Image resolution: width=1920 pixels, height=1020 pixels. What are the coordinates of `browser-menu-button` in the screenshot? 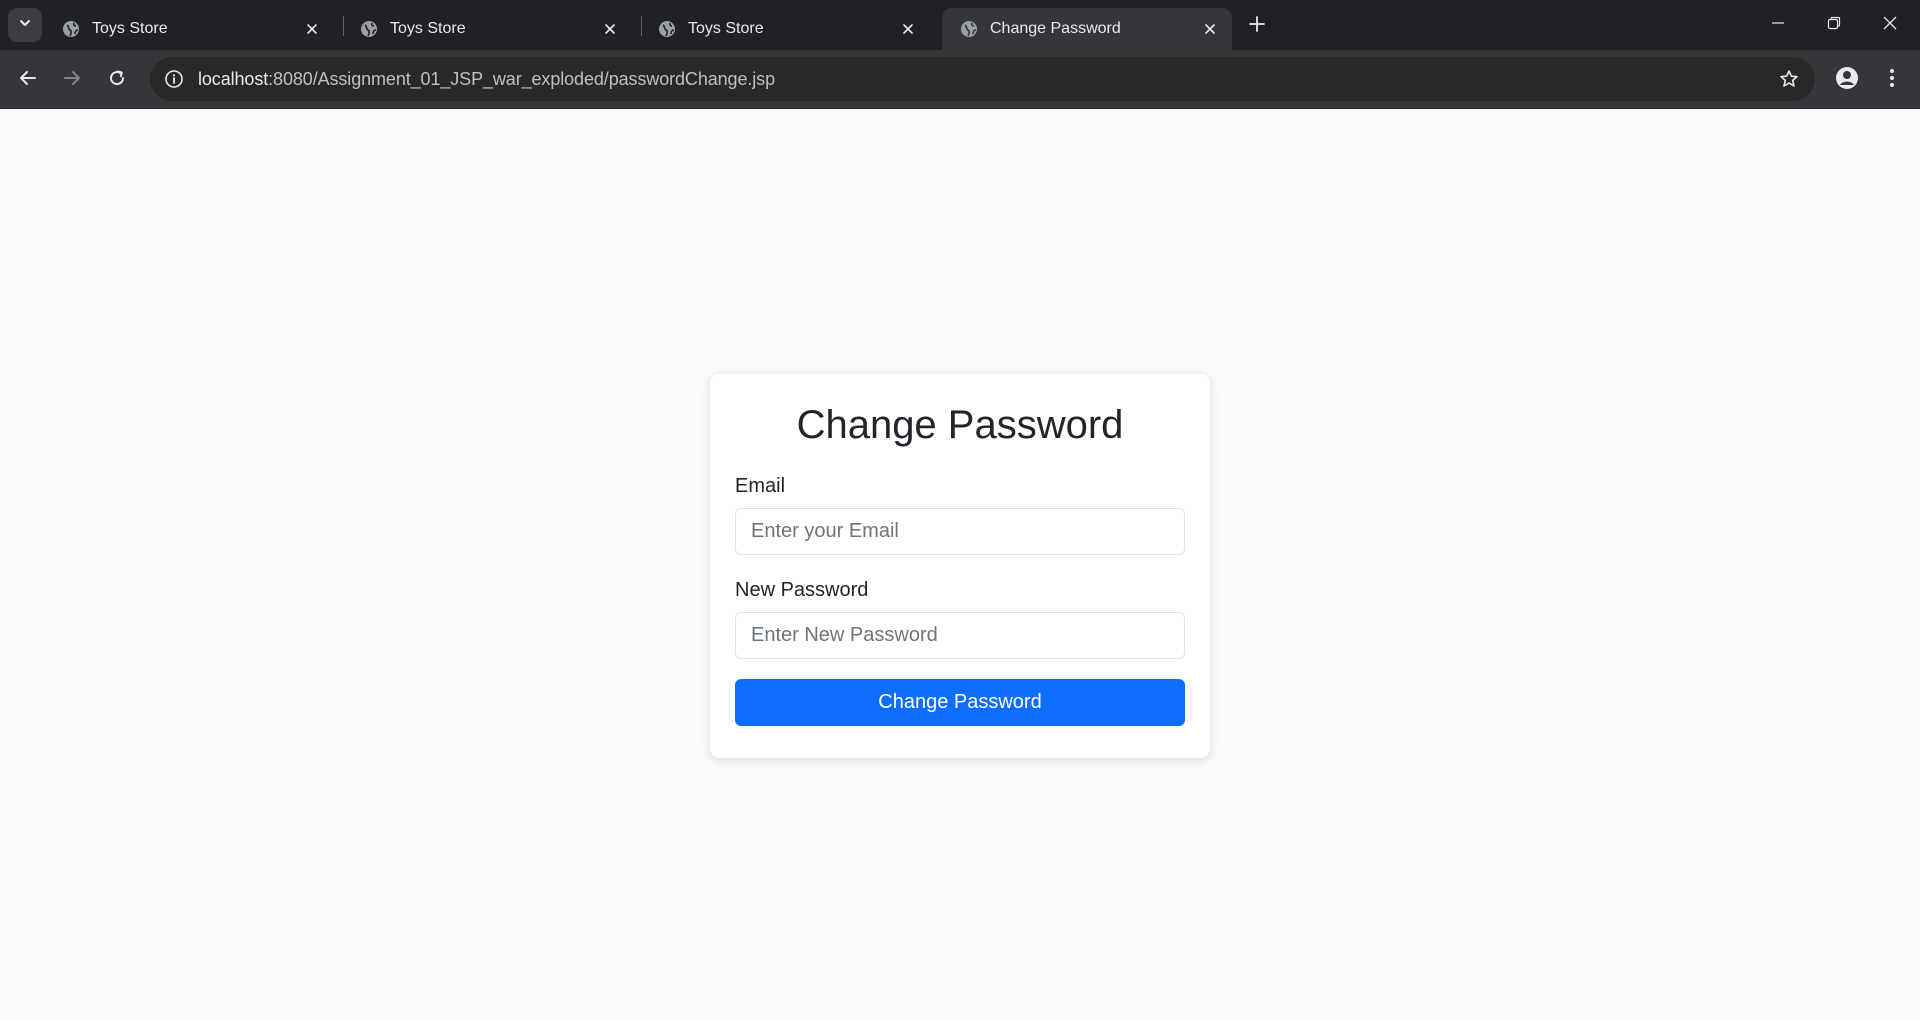 It's located at (1892, 80).